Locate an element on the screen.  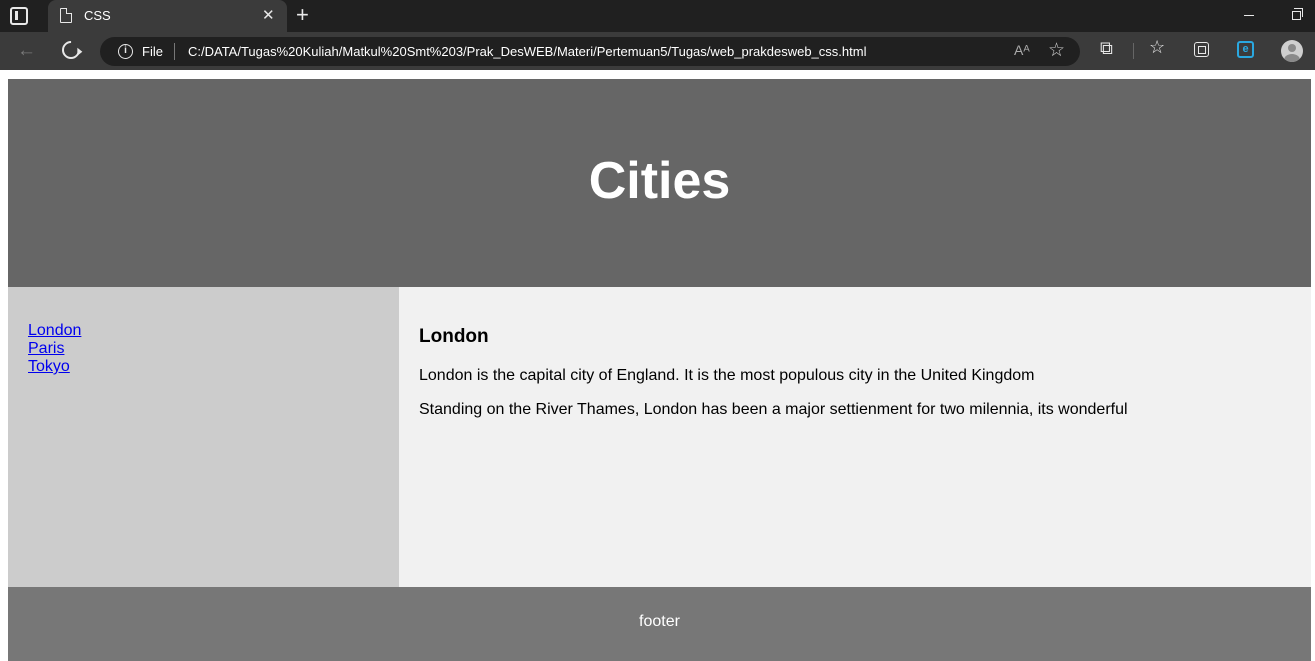
list-item: Tokyo is located at coordinates (54, 367).